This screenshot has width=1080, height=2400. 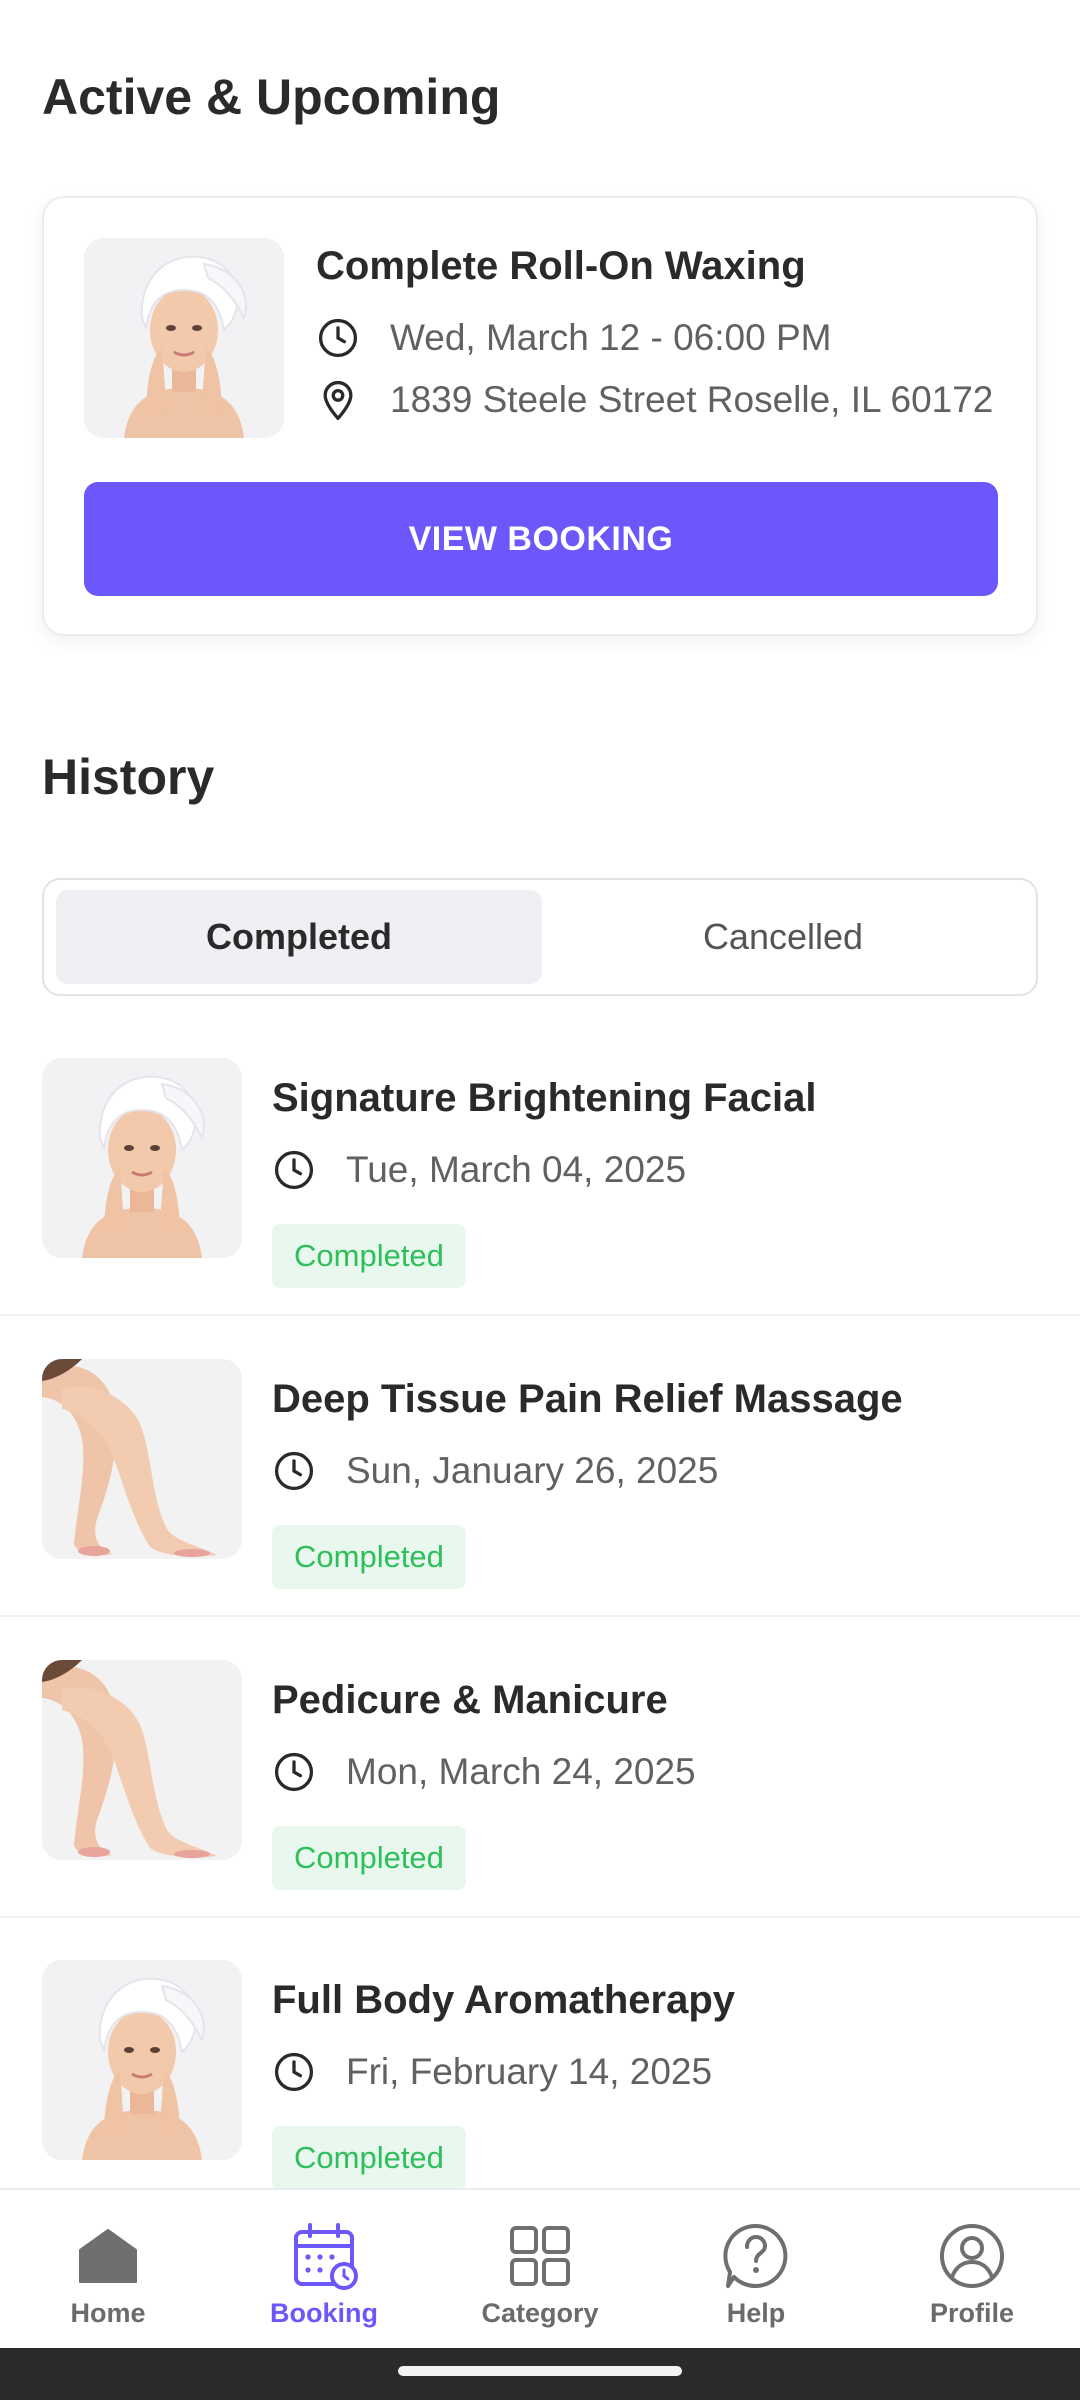 I want to click on home-icon, so click(x=108, y=2256).